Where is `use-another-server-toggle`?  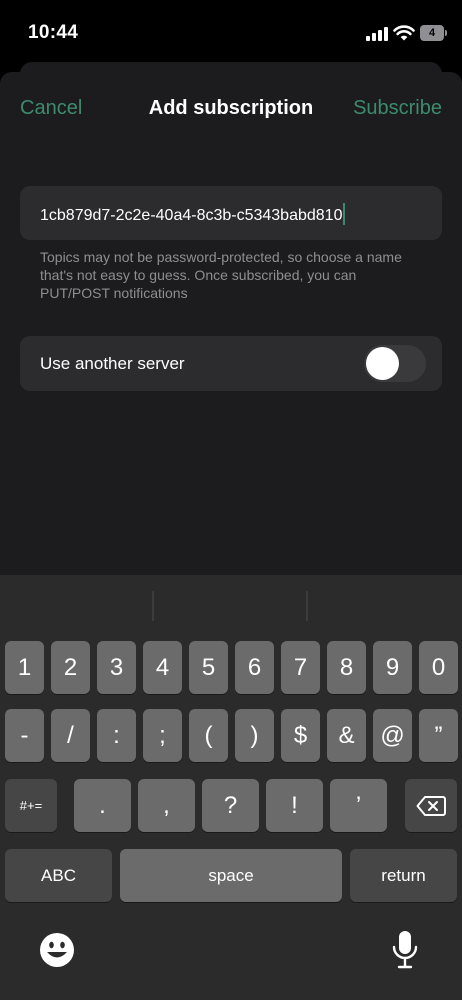
use-another-server-toggle is located at coordinates (395, 363).